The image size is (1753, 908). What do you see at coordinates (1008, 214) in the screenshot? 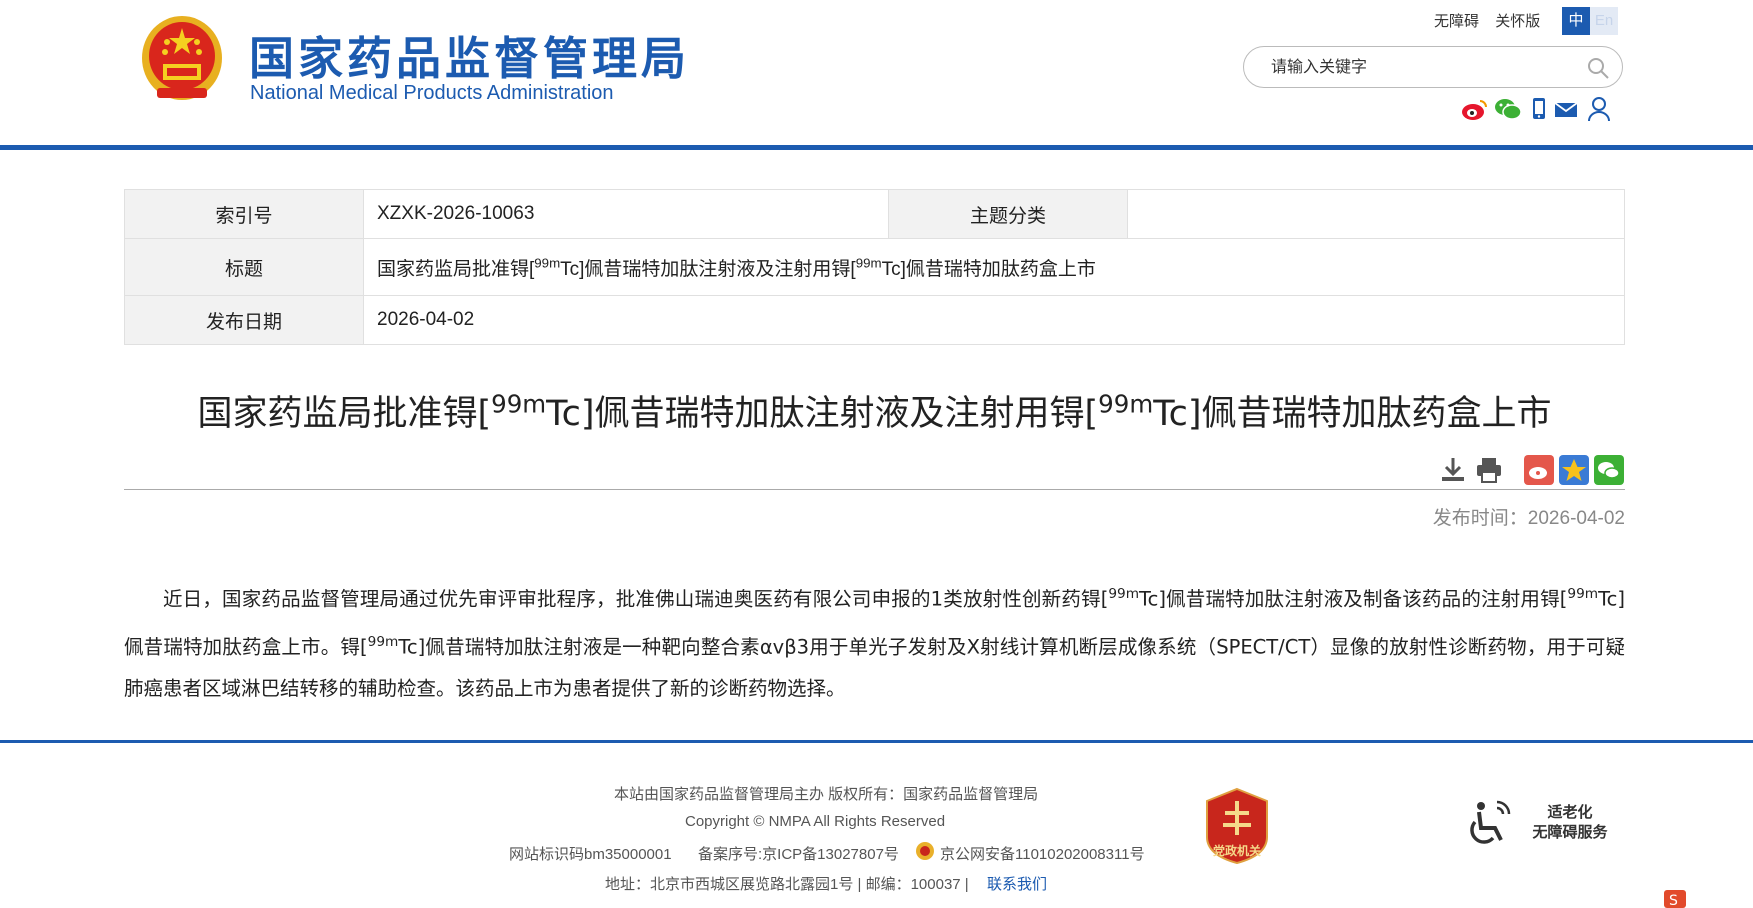
I see `topic-label: 主题分类` at bounding box center [1008, 214].